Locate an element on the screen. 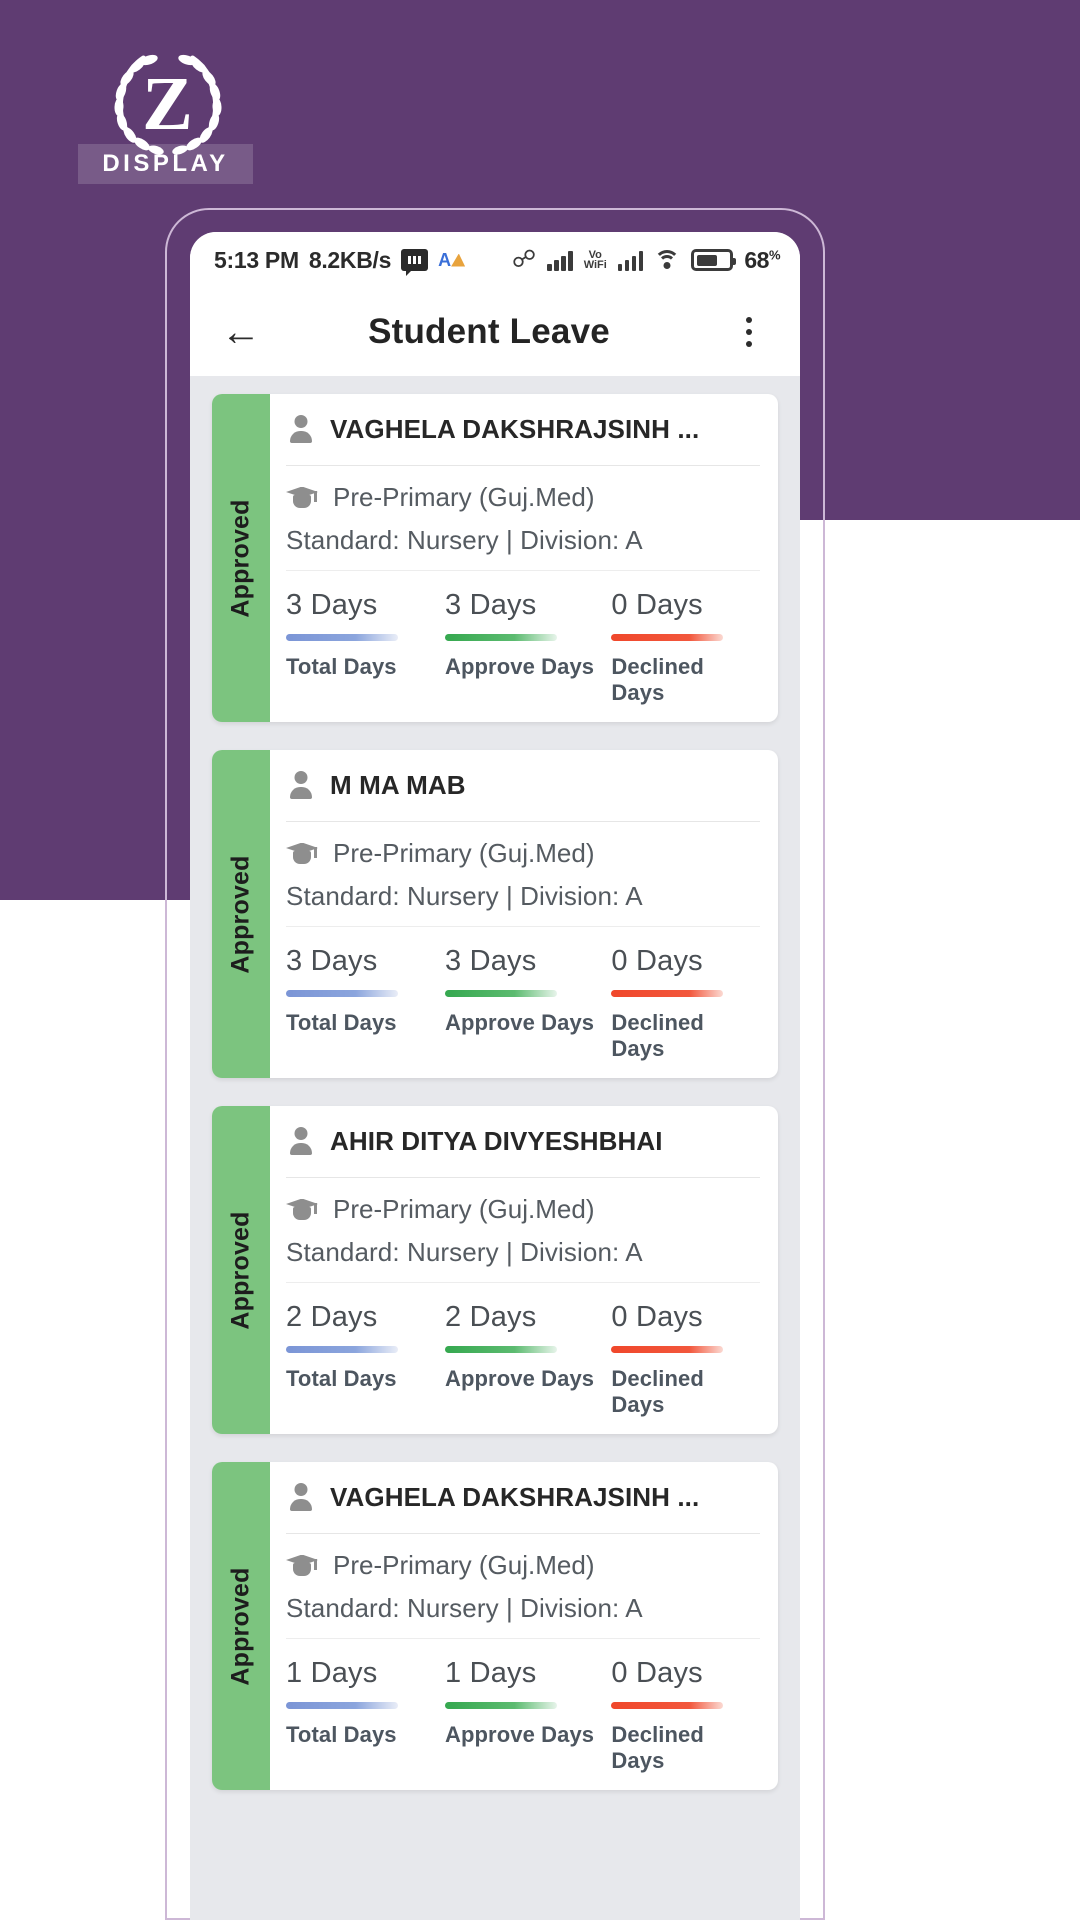  volte-line-2: WiFi is located at coordinates (595, 265).